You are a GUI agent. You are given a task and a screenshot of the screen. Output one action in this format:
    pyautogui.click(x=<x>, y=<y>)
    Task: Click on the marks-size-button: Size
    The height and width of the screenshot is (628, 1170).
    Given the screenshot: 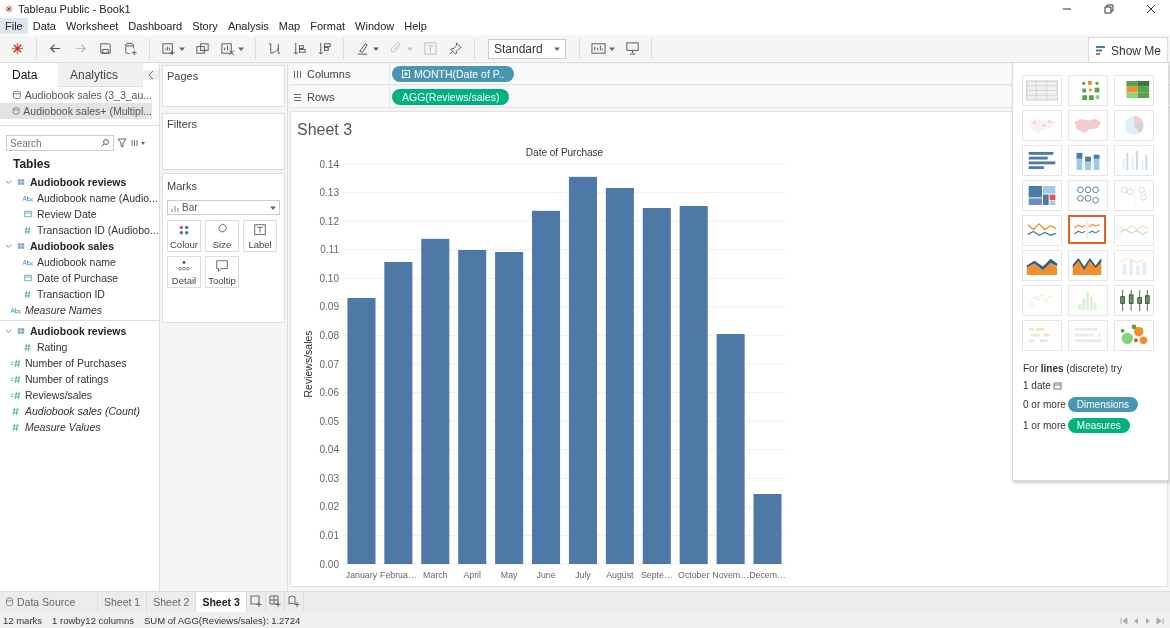 What is the action you would take?
    pyautogui.click(x=222, y=236)
    